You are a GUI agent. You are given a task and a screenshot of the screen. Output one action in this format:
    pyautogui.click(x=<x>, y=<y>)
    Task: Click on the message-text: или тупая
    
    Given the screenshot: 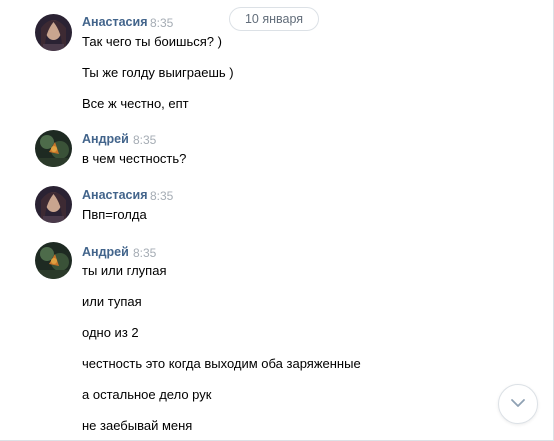 What is the action you would take?
    pyautogui.click(x=112, y=301)
    